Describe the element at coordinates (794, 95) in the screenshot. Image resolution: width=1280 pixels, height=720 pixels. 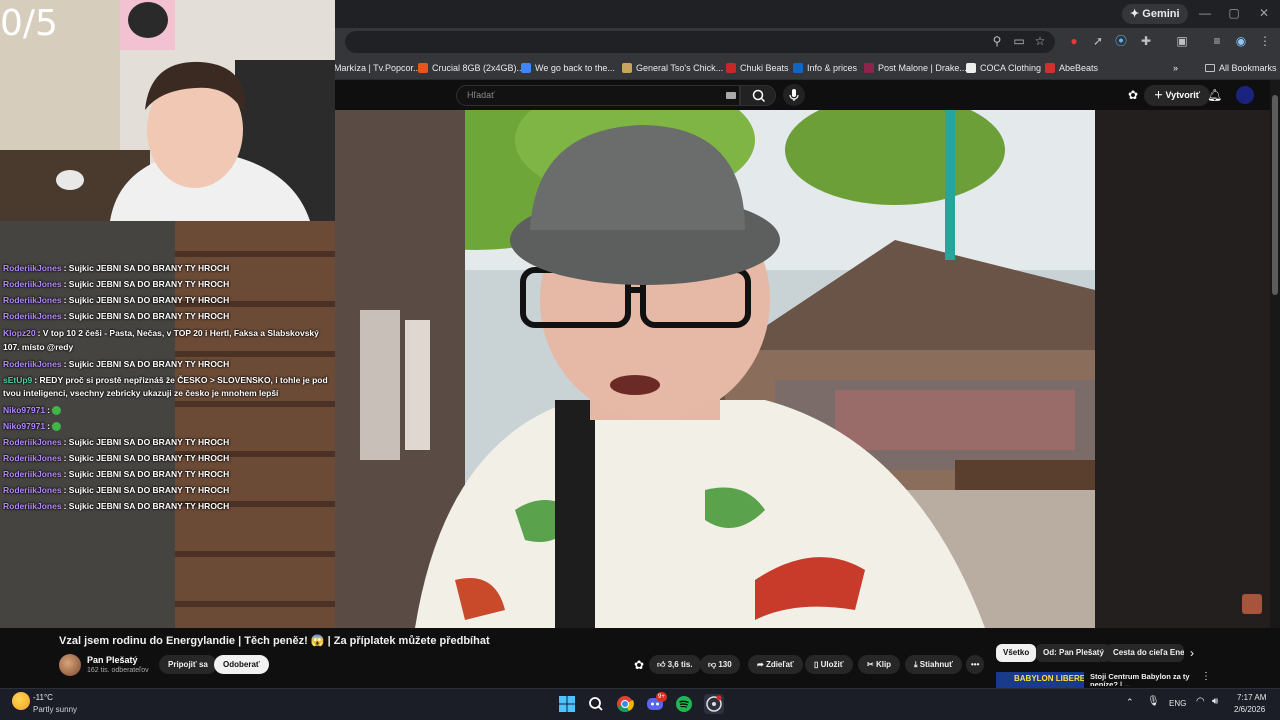
I see `voice-search-button` at that location.